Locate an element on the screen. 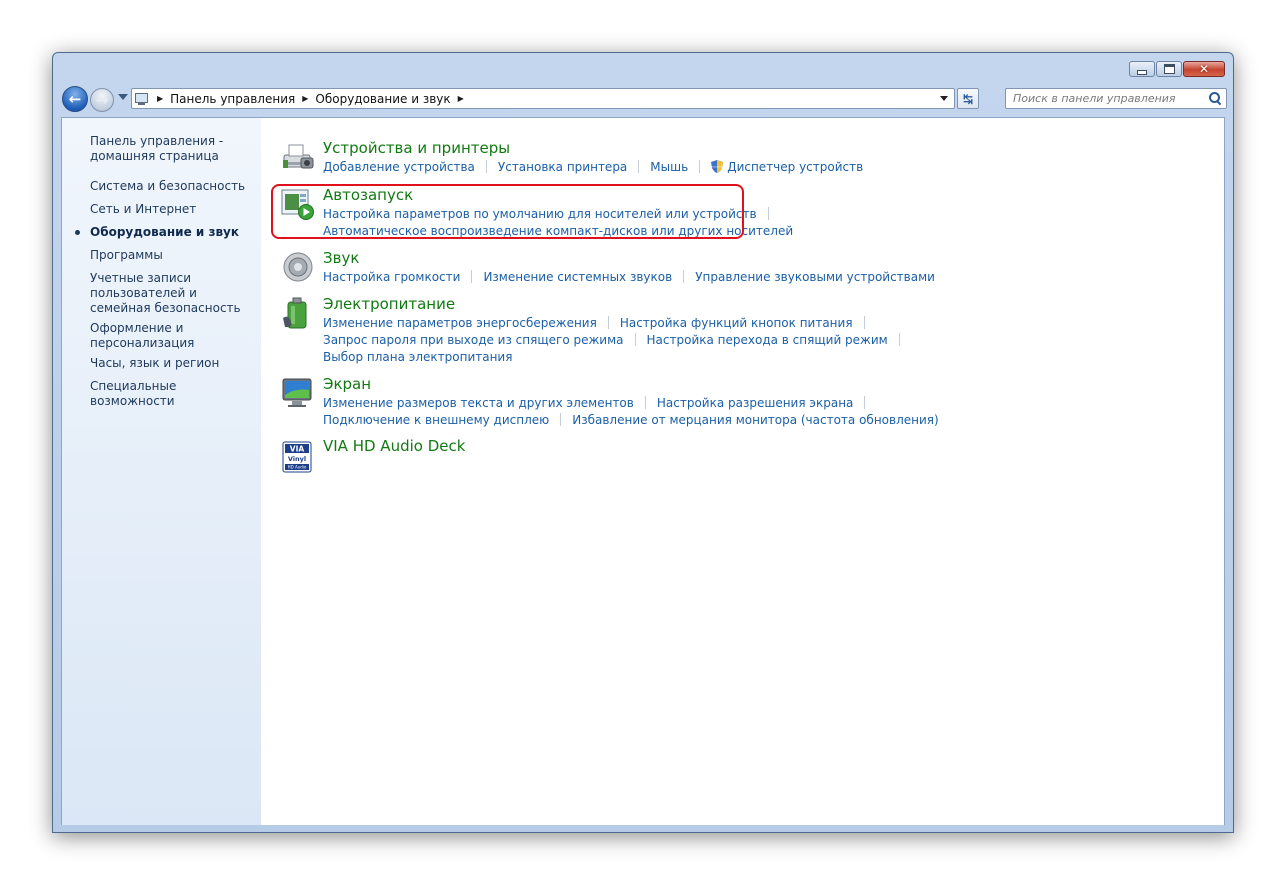  search-box is located at coordinates (1116, 98).